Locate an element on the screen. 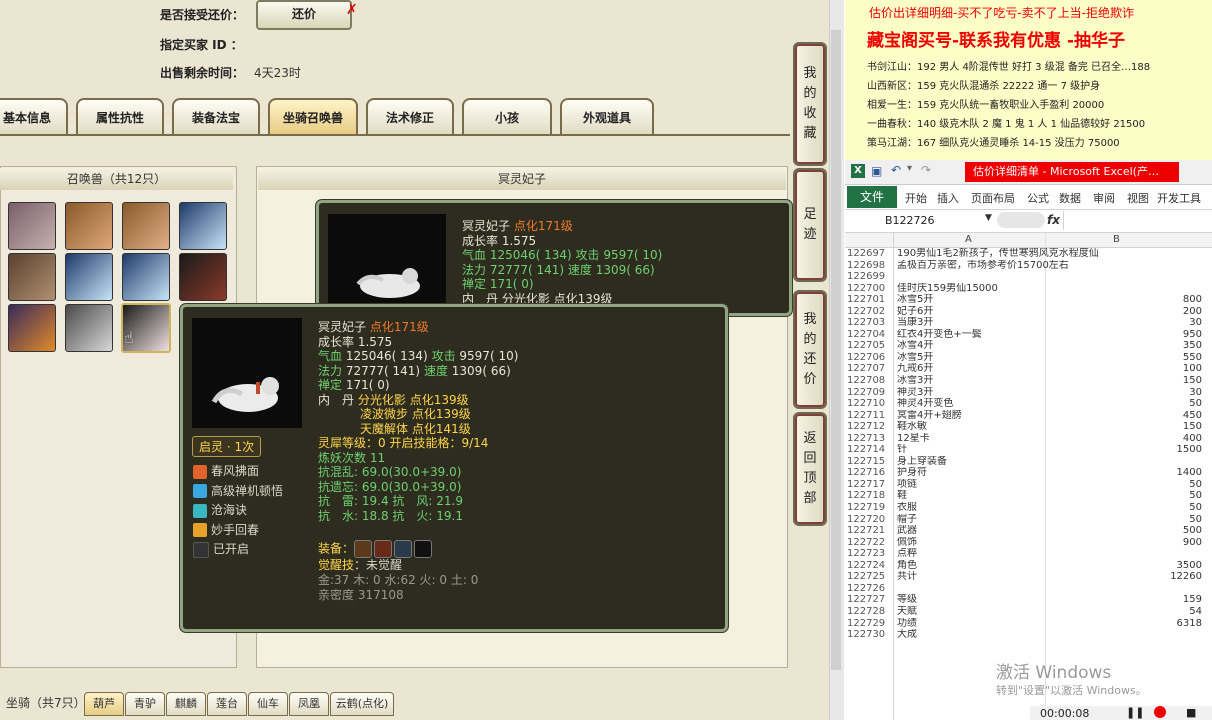 The image size is (1212, 720). skill-row-3: 沧海诀 is located at coordinates (238, 511).